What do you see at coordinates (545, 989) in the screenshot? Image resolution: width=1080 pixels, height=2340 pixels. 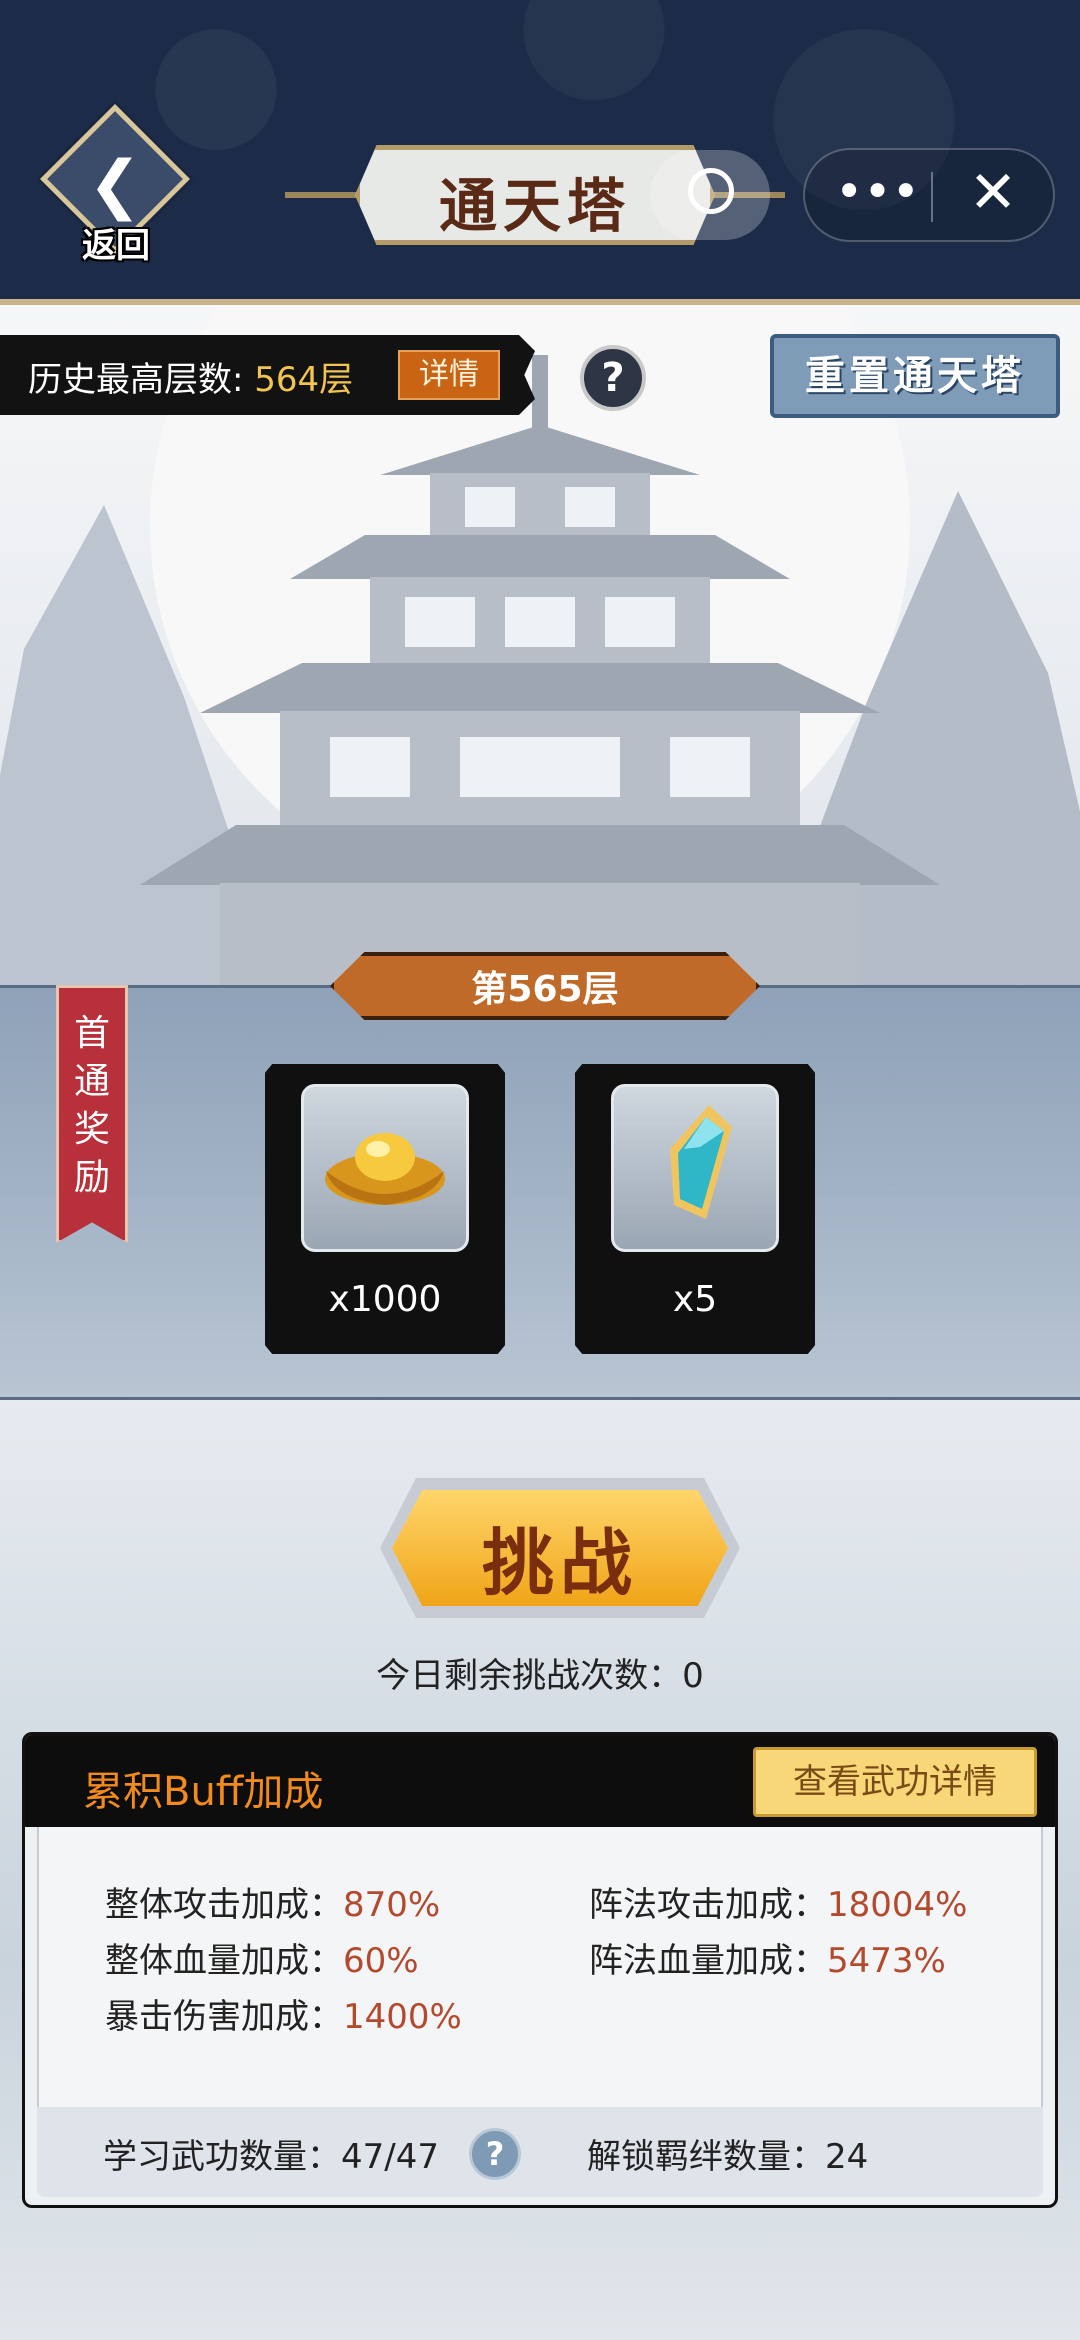 I see `floor-label: 第565层` at bounding box center [545, 989].